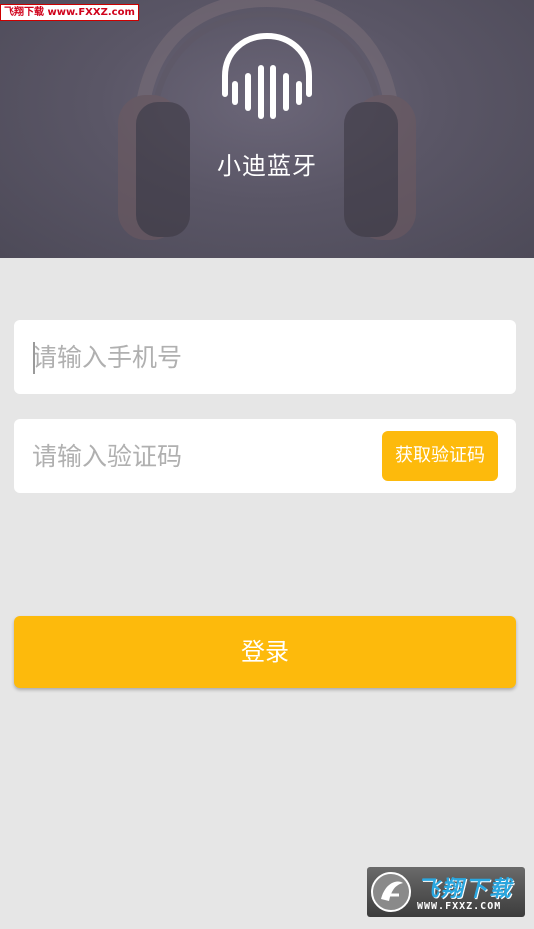 This screenshot has width=534, height=929. Describe the element at coordinates (465, 889) in the screenshot. I see `watermark-brand-name: 飞翔下载` at that location.